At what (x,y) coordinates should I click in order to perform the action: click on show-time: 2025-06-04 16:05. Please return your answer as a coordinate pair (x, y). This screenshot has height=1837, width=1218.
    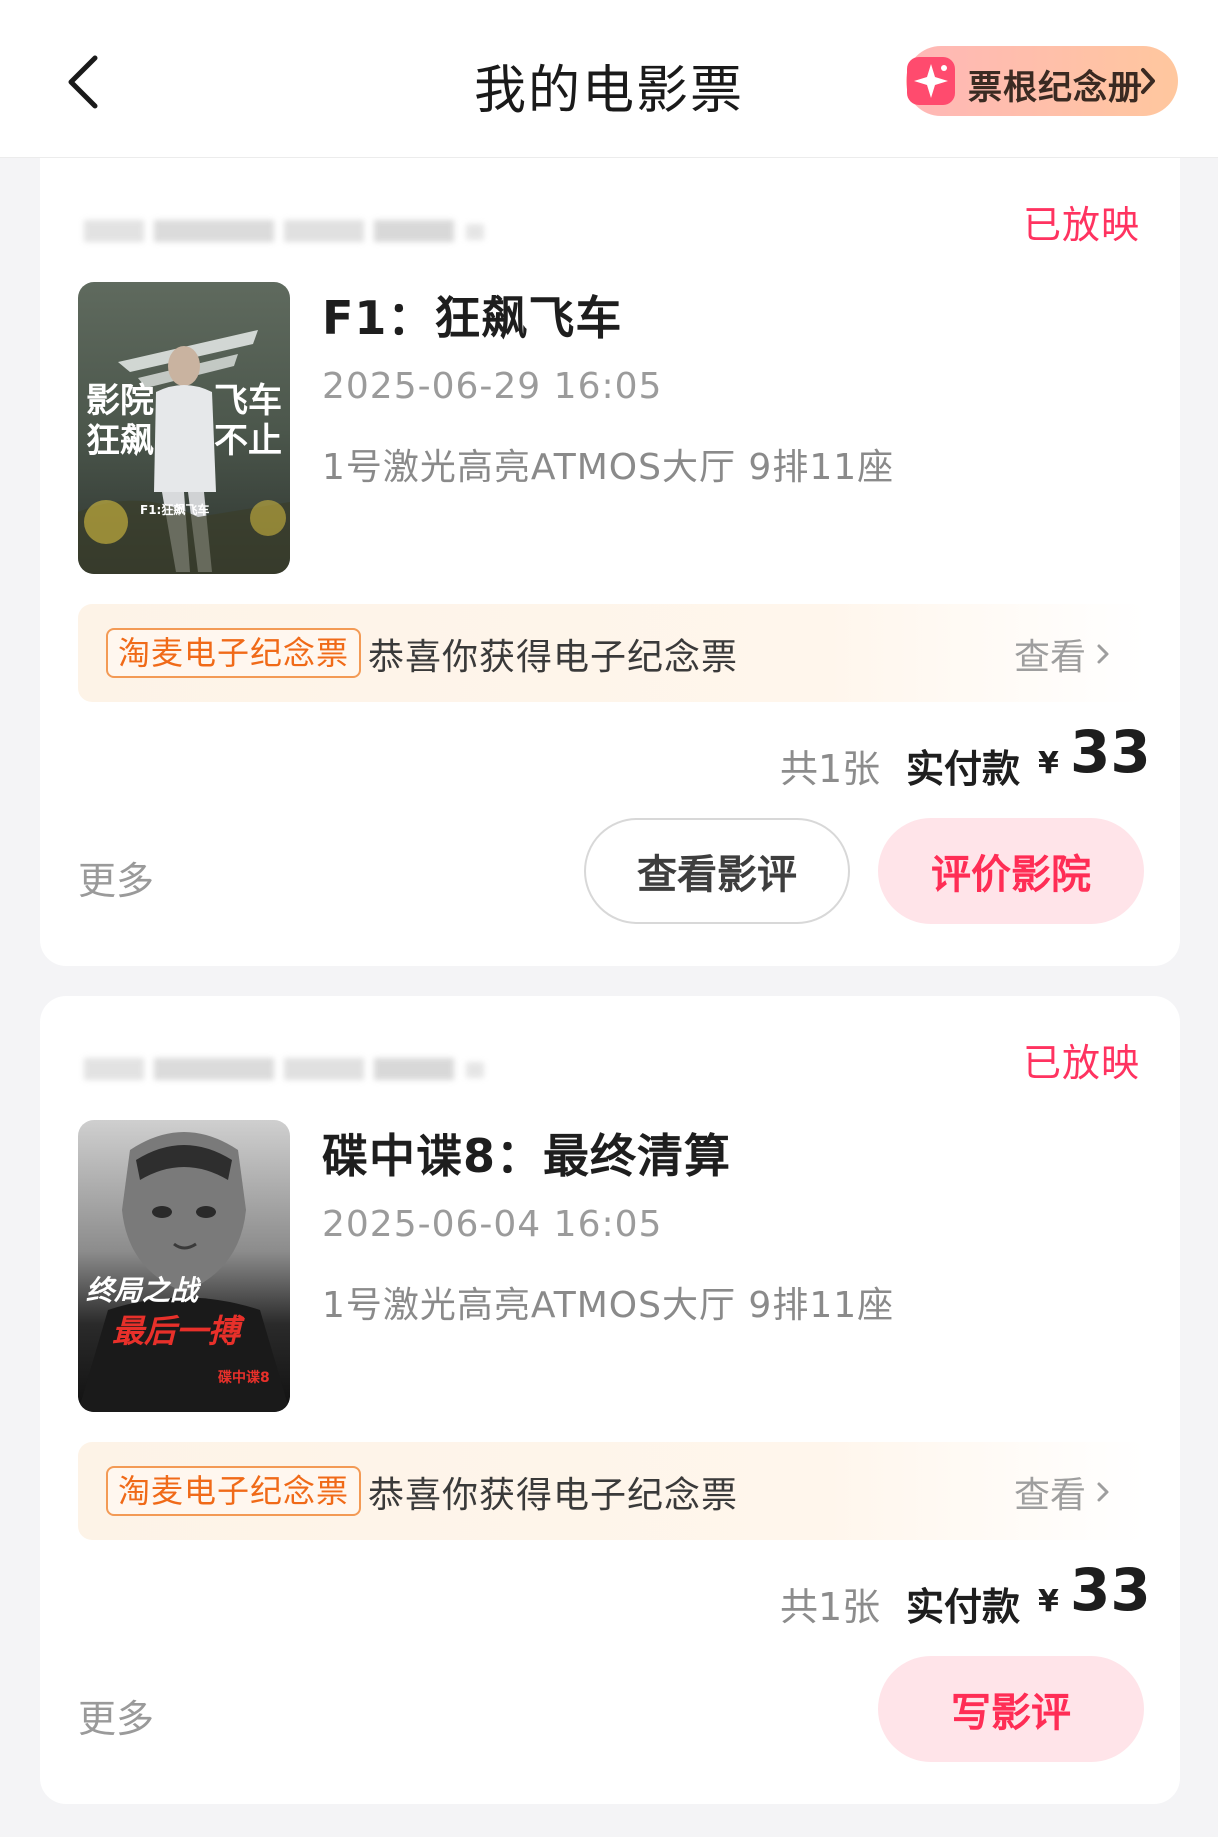
    Looking at the image, I should click on (492, 1224).